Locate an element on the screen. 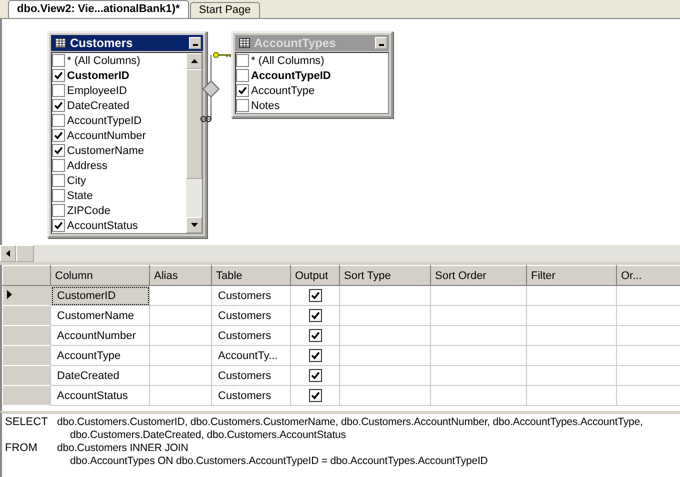 The height and width of the screenshot is (477, 680). column-name: AccountStatus is located at coordinates (102, 226).